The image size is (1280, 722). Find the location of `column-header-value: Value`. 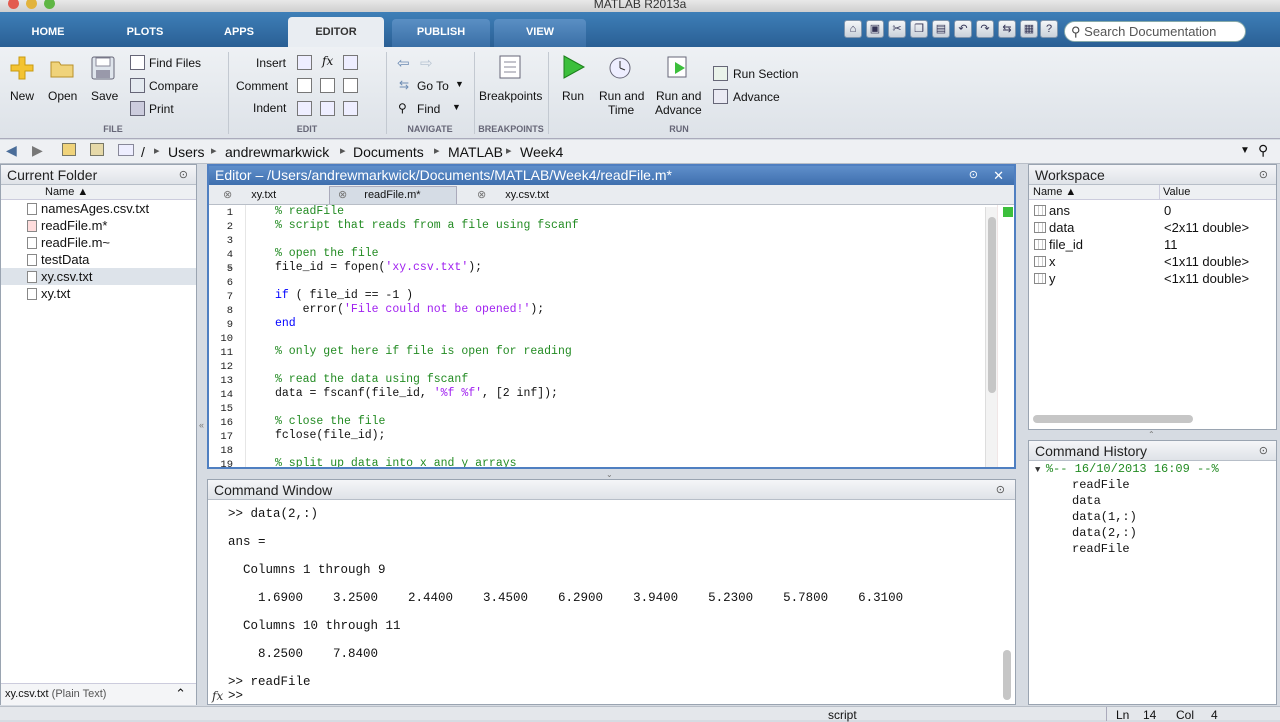

column-header-value: Value is located at coordinates (1176, 192).